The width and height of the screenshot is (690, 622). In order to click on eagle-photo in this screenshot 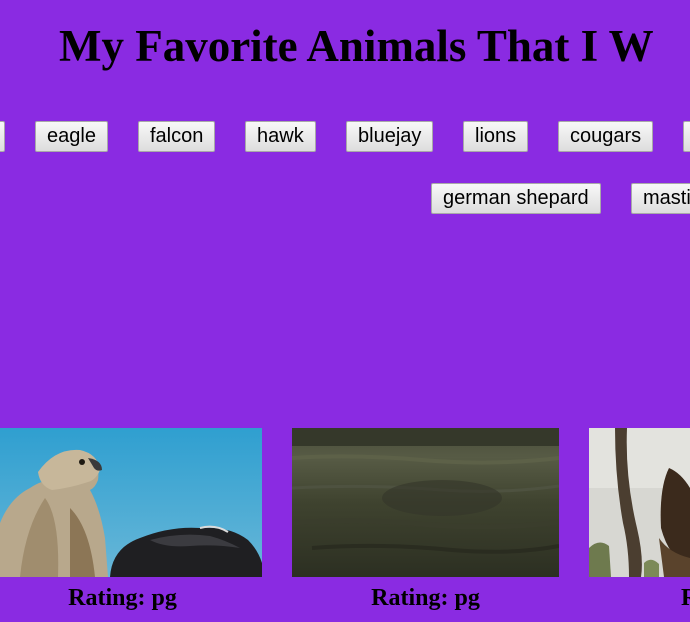, I will do `click(131, 502)`.